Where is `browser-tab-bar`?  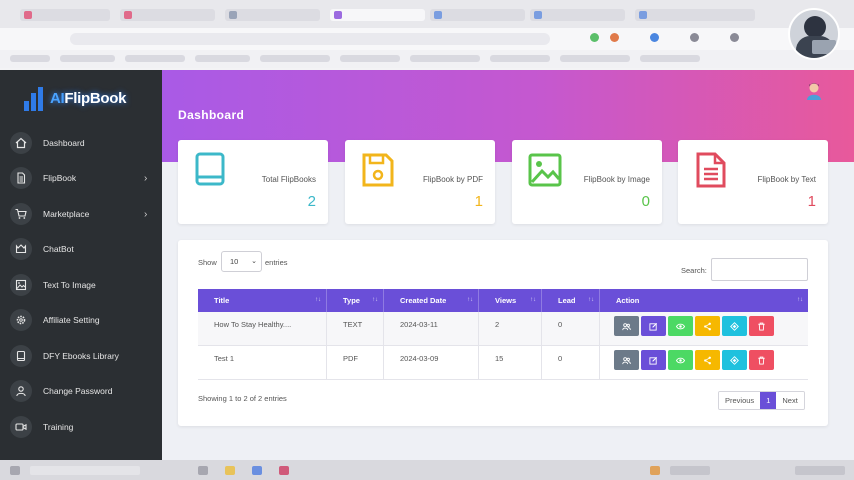
browser-tab-bar is located at coordinates (427, 14).